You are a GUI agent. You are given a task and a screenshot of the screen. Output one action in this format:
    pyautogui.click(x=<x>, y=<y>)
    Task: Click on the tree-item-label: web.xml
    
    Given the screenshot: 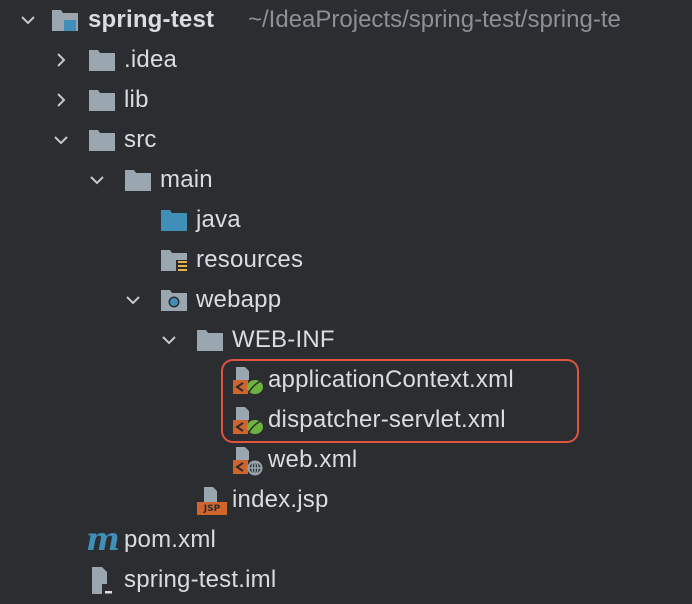 What is the action you would take?
    pyautogui.click(x=313, y=459)
    